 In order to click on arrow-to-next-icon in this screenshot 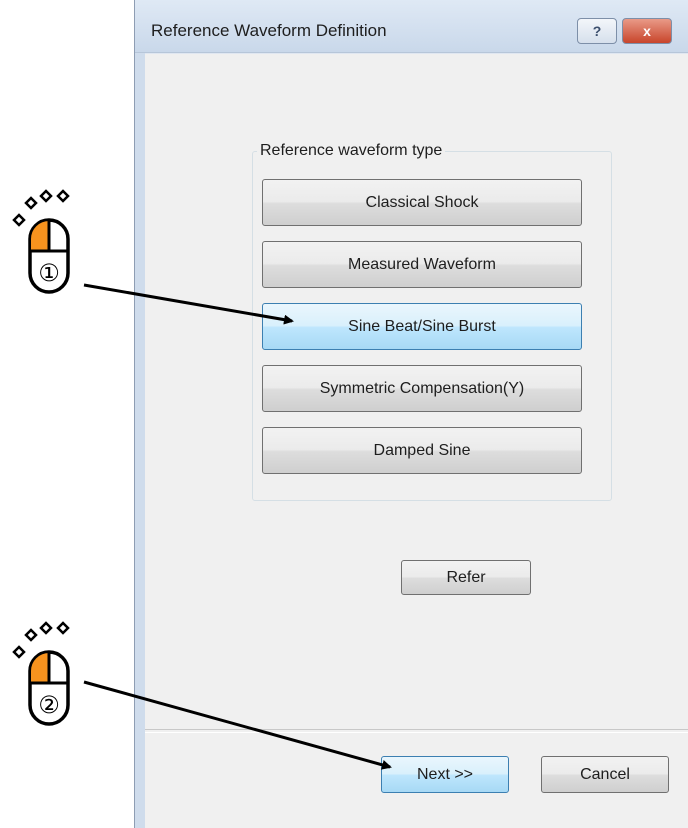, I will do `click(237, 725)`.